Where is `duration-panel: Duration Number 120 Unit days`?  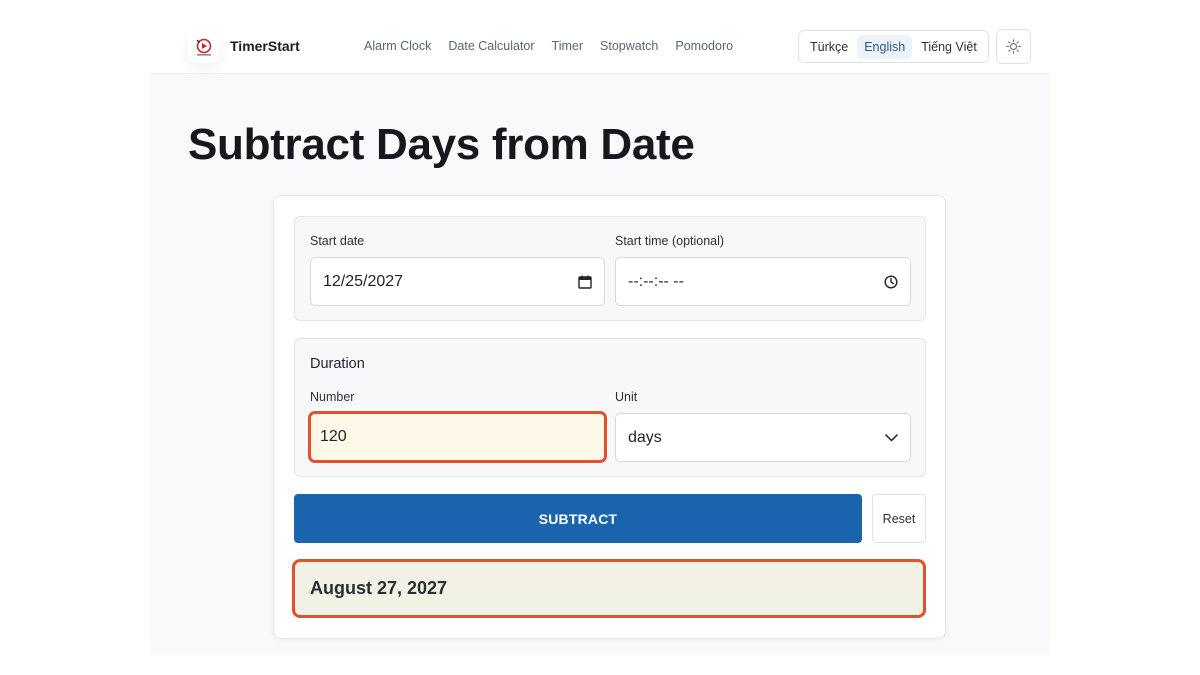
duration-panel: Duration Number 120 Unit days is located at coordinates (610, 407).